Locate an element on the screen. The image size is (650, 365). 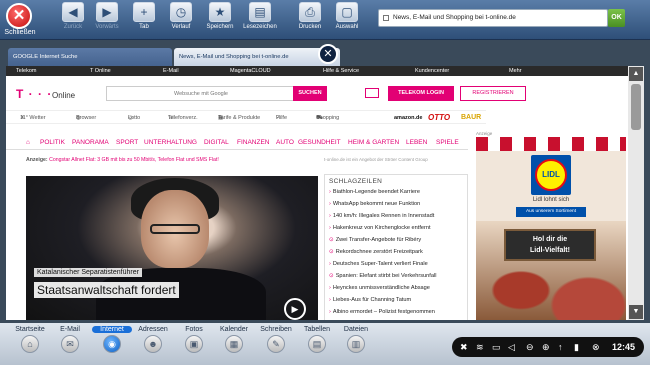
go-button: OK is located at coordinates (616, 18).